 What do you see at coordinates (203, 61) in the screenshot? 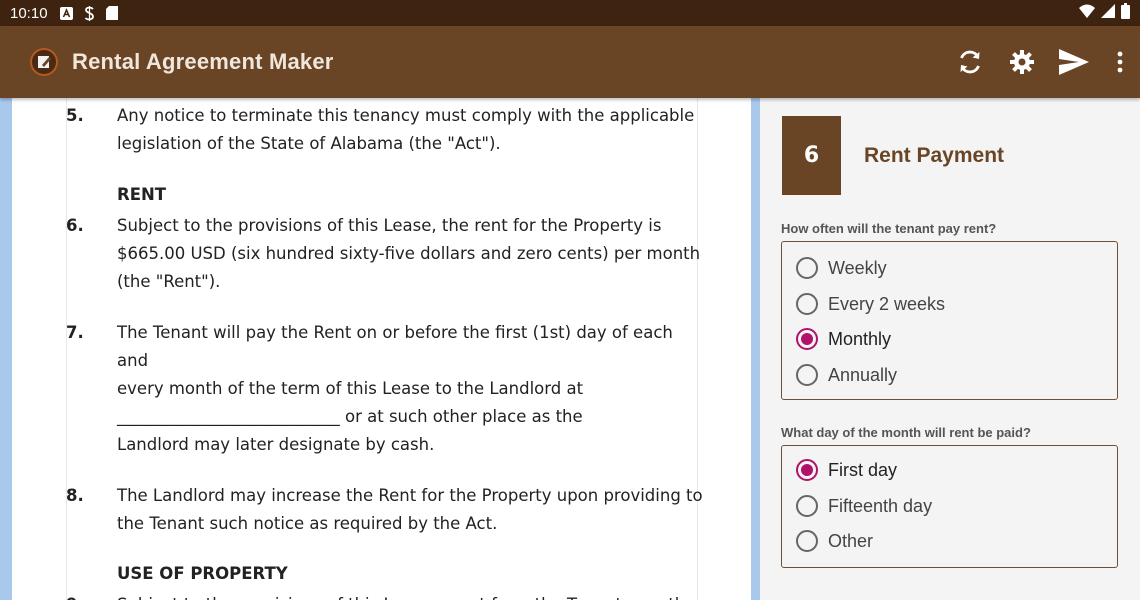
I see `app-title: Rental Agreement Maker` at bounding box center [203, 61].